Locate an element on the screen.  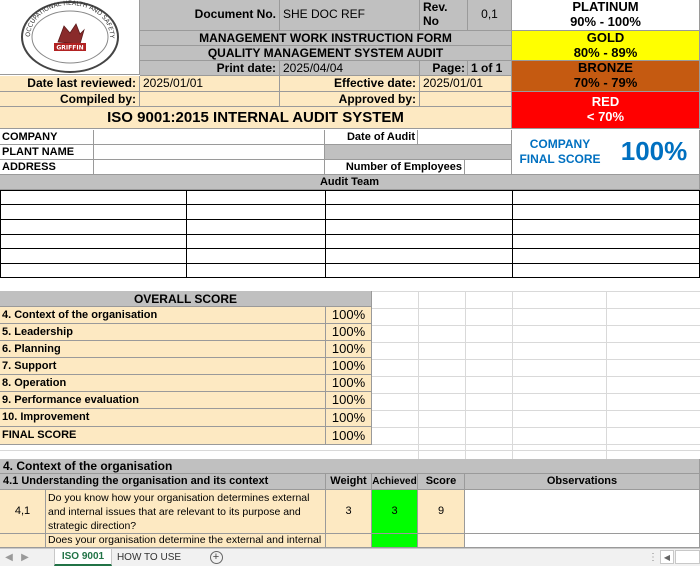
overall-row-label: 9. Performance evaluation is located at coordinates (163, 400).